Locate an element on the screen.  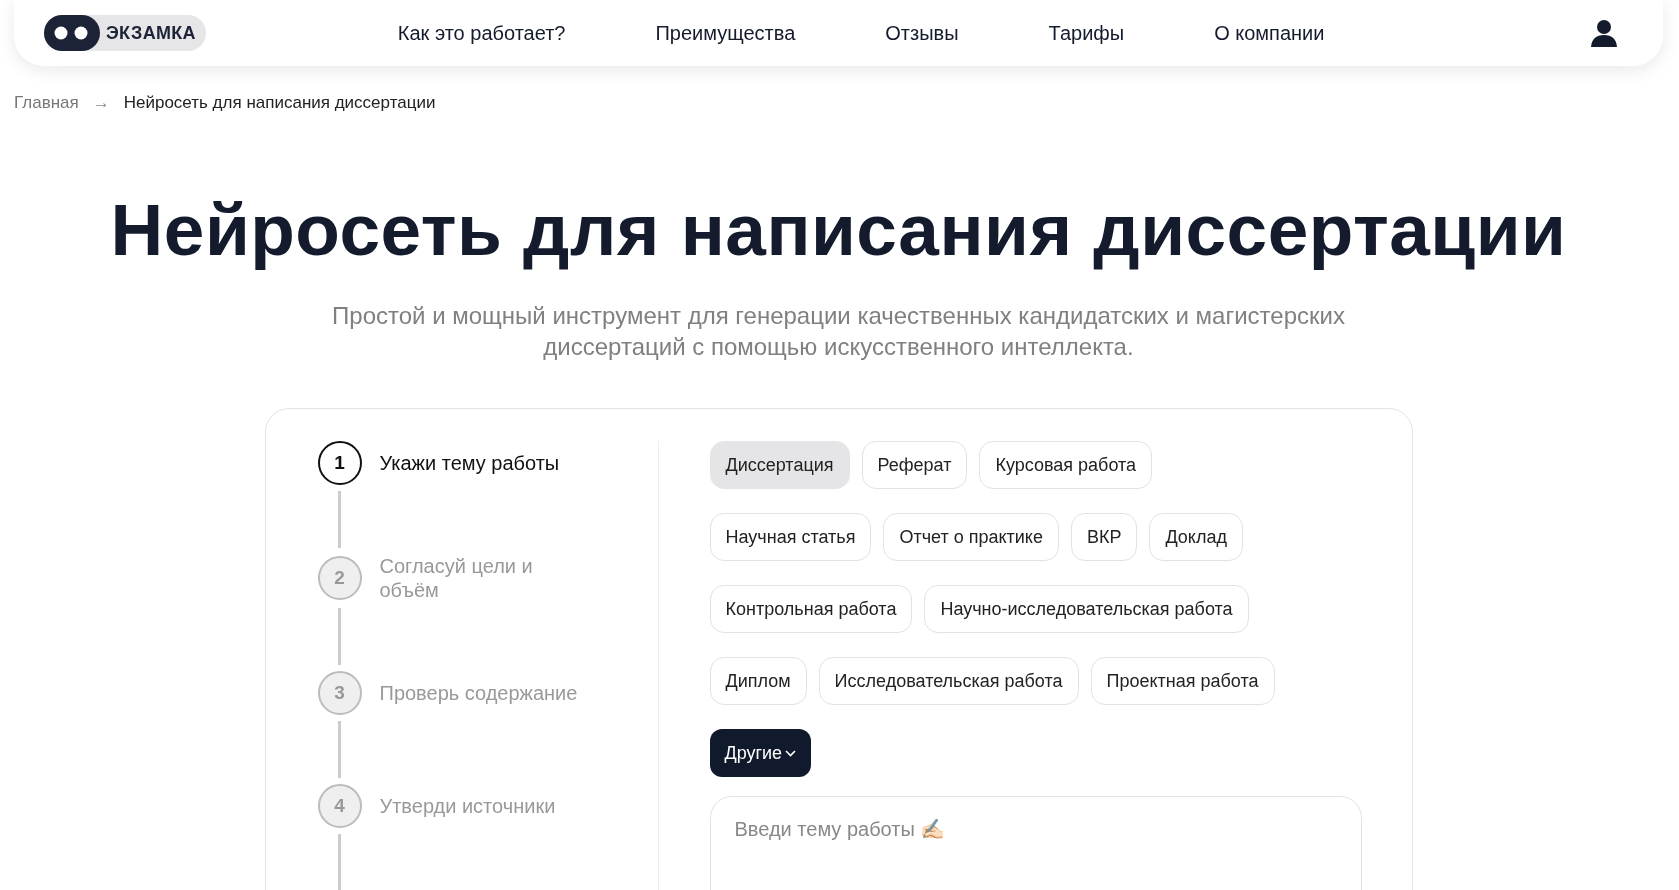
work-type-chip: Контрольная работа is located at coordinates (811, 609).